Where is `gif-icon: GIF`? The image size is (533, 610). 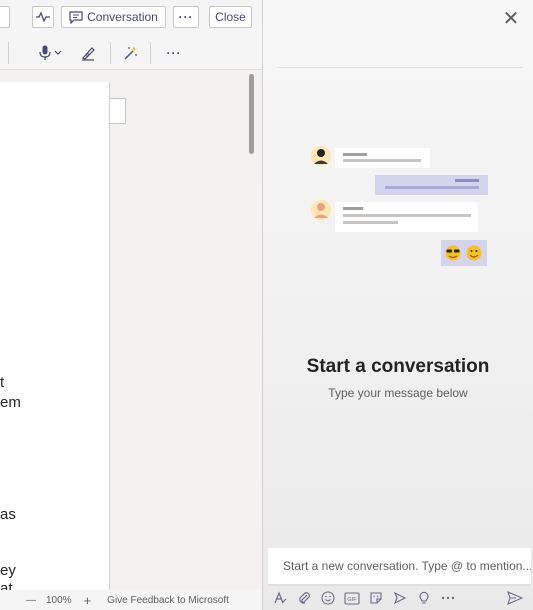 gif-icon: GIF is located at coordinates (352, 598).